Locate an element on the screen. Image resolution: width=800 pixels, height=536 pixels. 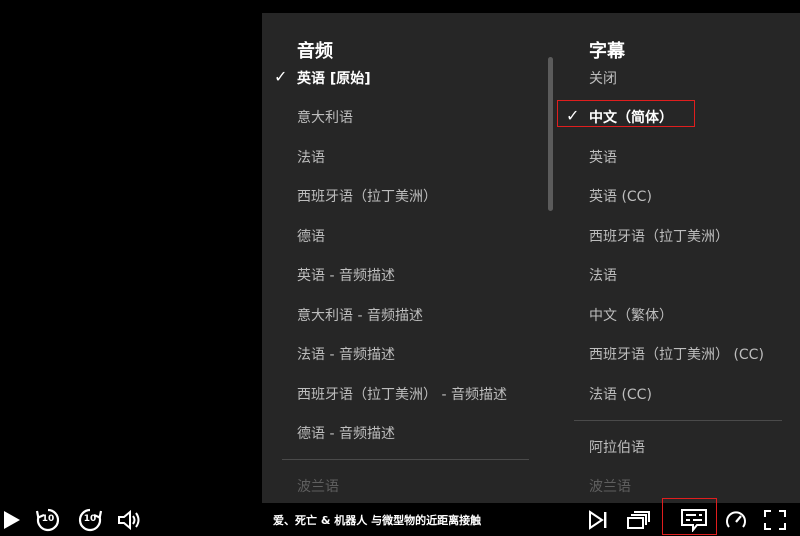
audio-selected-check-icon: ✓ is located at coordinates (281, 76).